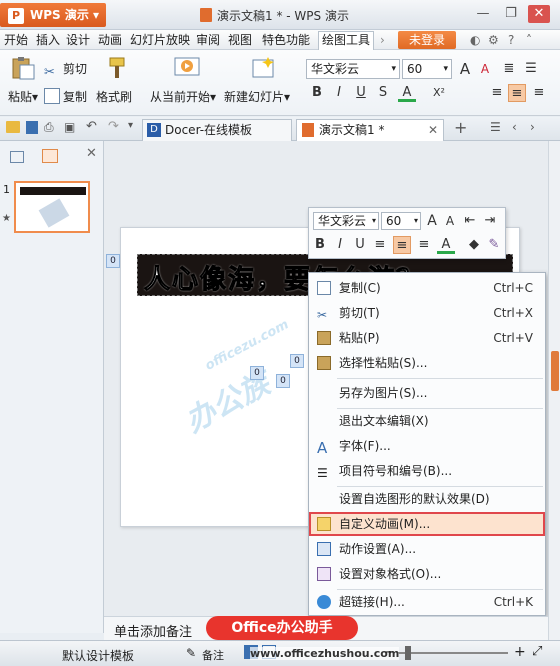  What do you see at coordinates (98, 655) in the screenshot?
I see `design-template-status: 默认设计模板` at bounding box center [98, 655].